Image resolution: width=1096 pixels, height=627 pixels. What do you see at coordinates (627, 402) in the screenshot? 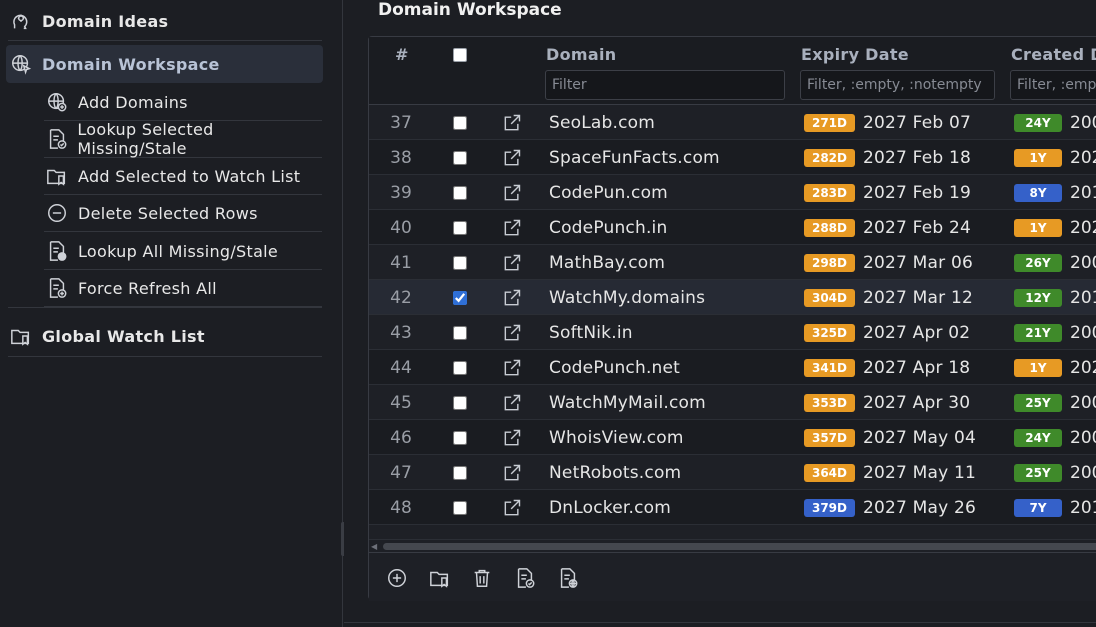
I see `domain-name: WatchMyMail.com` at bounding box center [627, 402].